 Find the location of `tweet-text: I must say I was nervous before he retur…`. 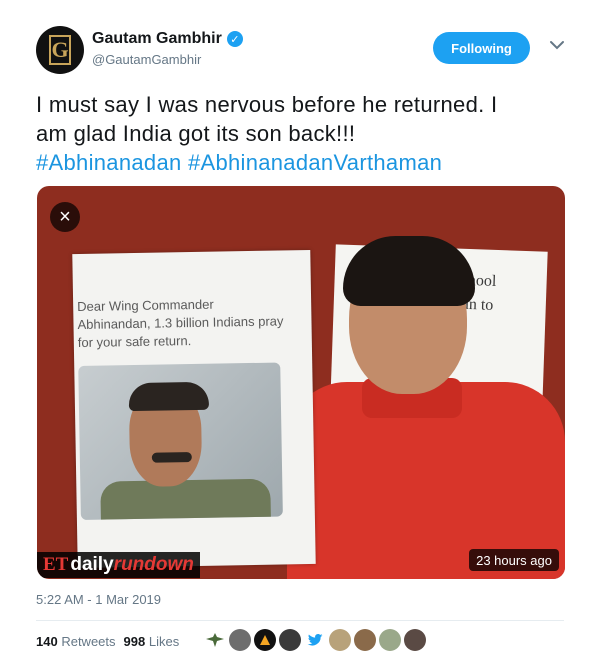

tweet-text: I must say I was nervous before he retur… is located at coordinates (296, 133).